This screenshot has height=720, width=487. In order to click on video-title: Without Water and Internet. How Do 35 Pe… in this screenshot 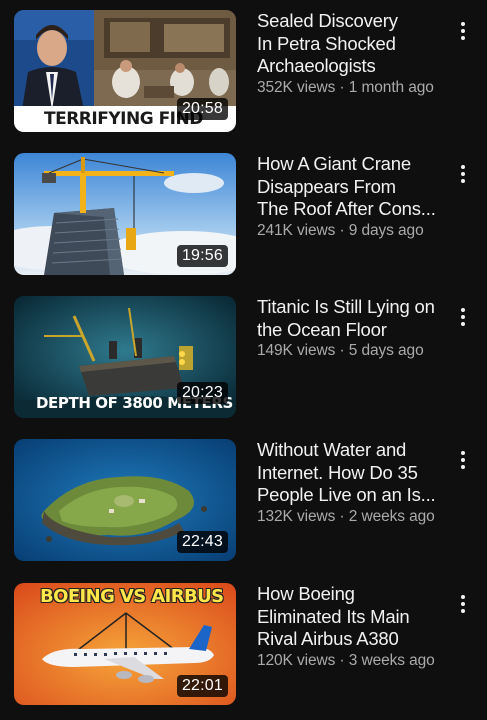, I will do `click(354, 473)`.